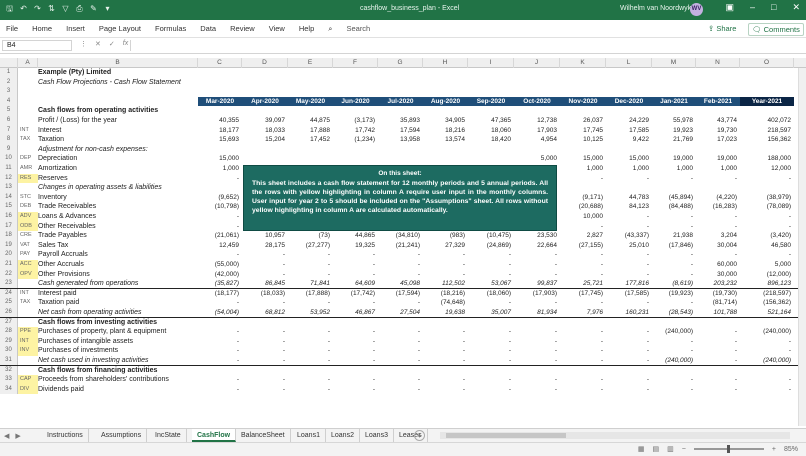 The image size is (806, 456). What do you see at coordinates (118, 371) in the screenshot?
I see `cell-label: Cash flows from financing activities` at bounding box center [118, 371].